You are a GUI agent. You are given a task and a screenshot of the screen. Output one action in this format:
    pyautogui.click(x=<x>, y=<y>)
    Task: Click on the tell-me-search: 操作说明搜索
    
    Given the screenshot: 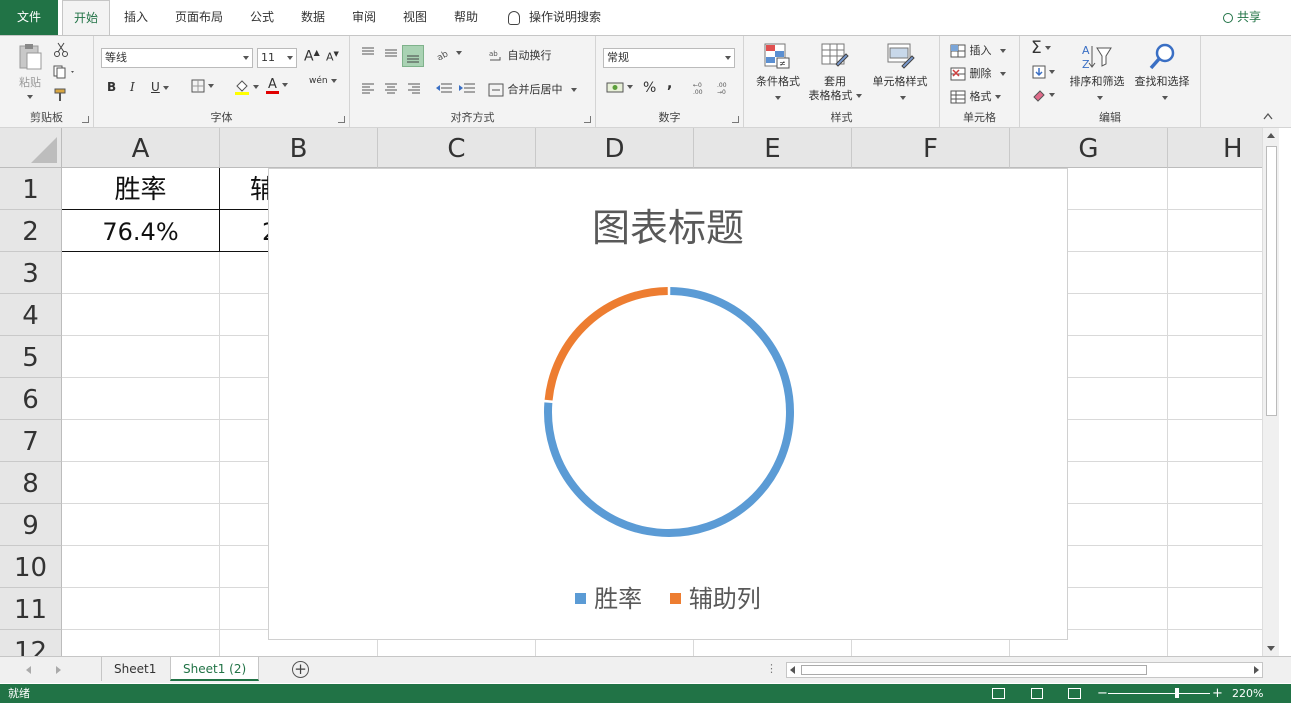 What is the action you would take?
    pyautogui.click(x=554, y=17)
    